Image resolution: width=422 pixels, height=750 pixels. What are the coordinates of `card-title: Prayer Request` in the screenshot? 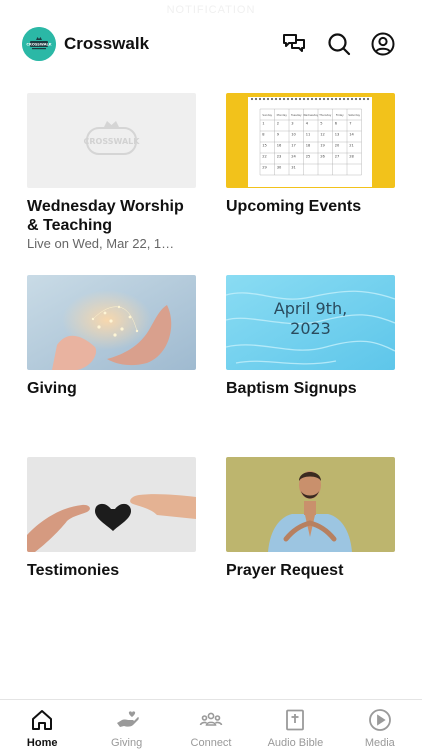 It's located at (285, 570).